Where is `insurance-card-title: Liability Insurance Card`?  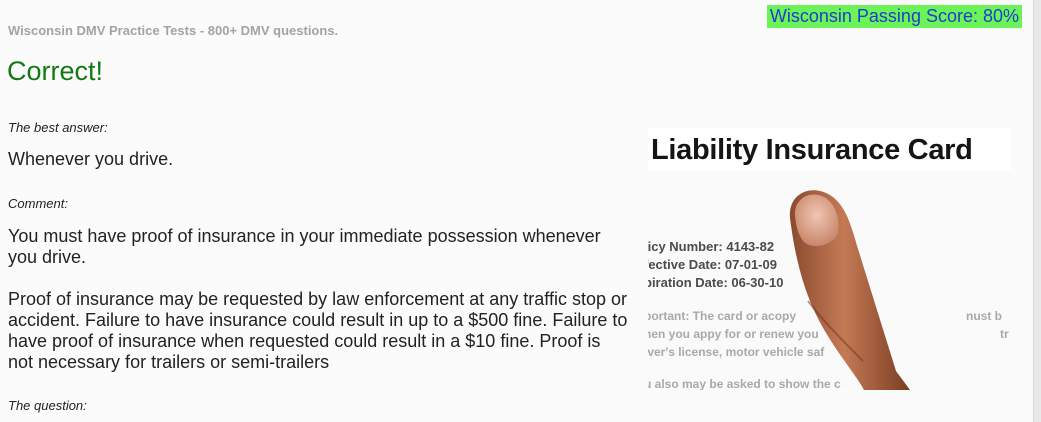
insurance-card-title: Liability Insurance Card is located at coordinates (812, 150).